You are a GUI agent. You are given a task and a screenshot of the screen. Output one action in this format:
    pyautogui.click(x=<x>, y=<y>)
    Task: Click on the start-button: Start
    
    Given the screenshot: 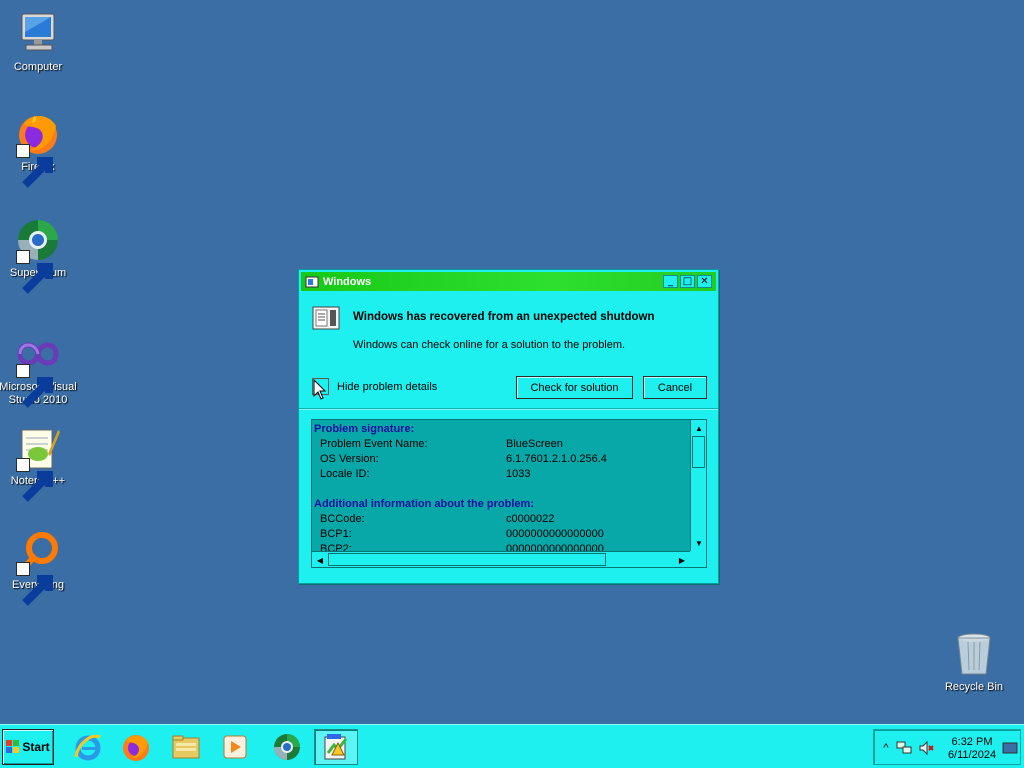 What is the action you would take?
    pyautogui.click(x=28, y=747)
    